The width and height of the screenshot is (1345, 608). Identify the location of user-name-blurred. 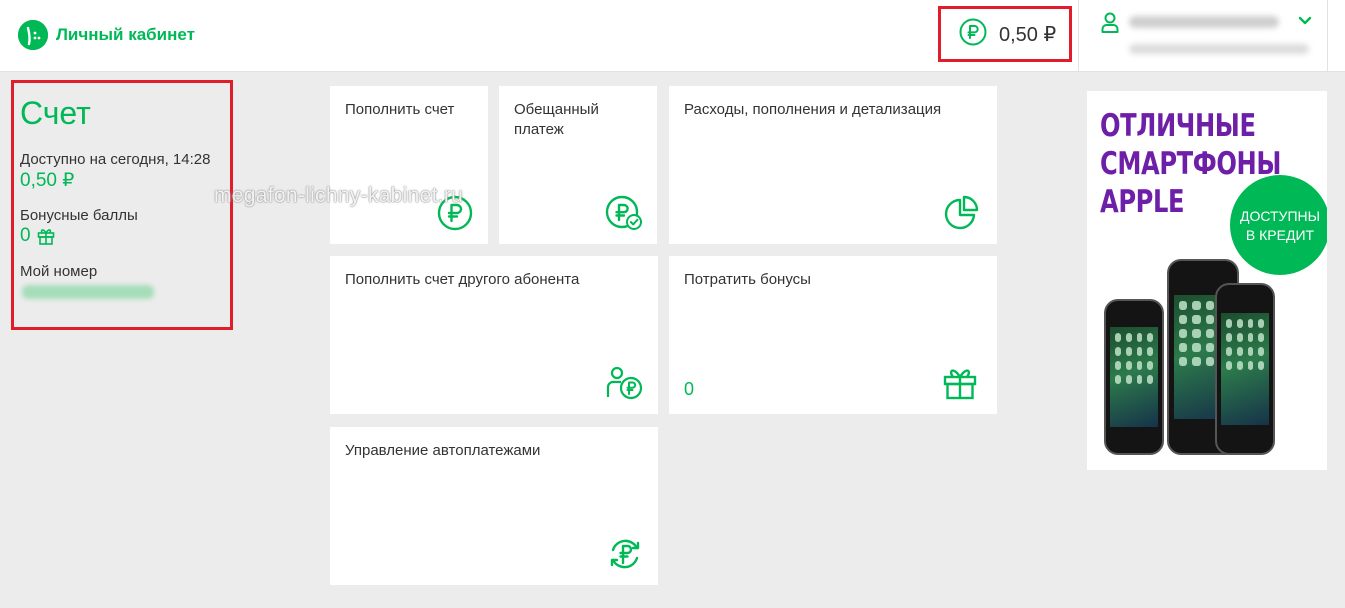
(1204, 22).